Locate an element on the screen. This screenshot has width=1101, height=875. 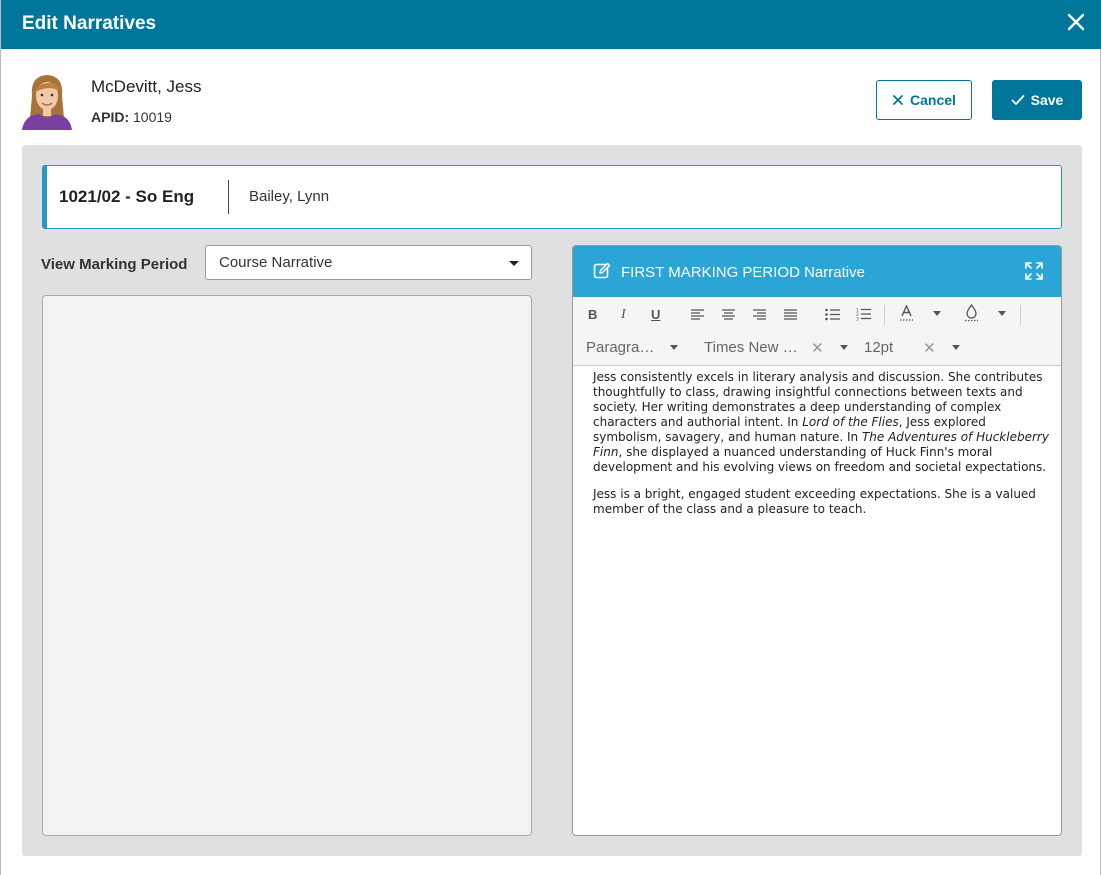
cancel-button: Cancel is located at coordinates (924, 100).